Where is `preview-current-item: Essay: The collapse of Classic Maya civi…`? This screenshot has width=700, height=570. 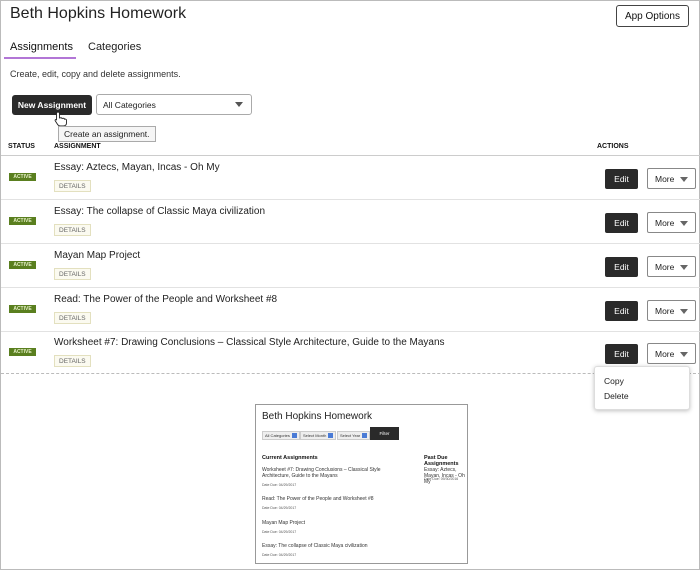 preview-current-item: Essay: The collapse of Classic Maya civi… is located at coordinates (315, 546).